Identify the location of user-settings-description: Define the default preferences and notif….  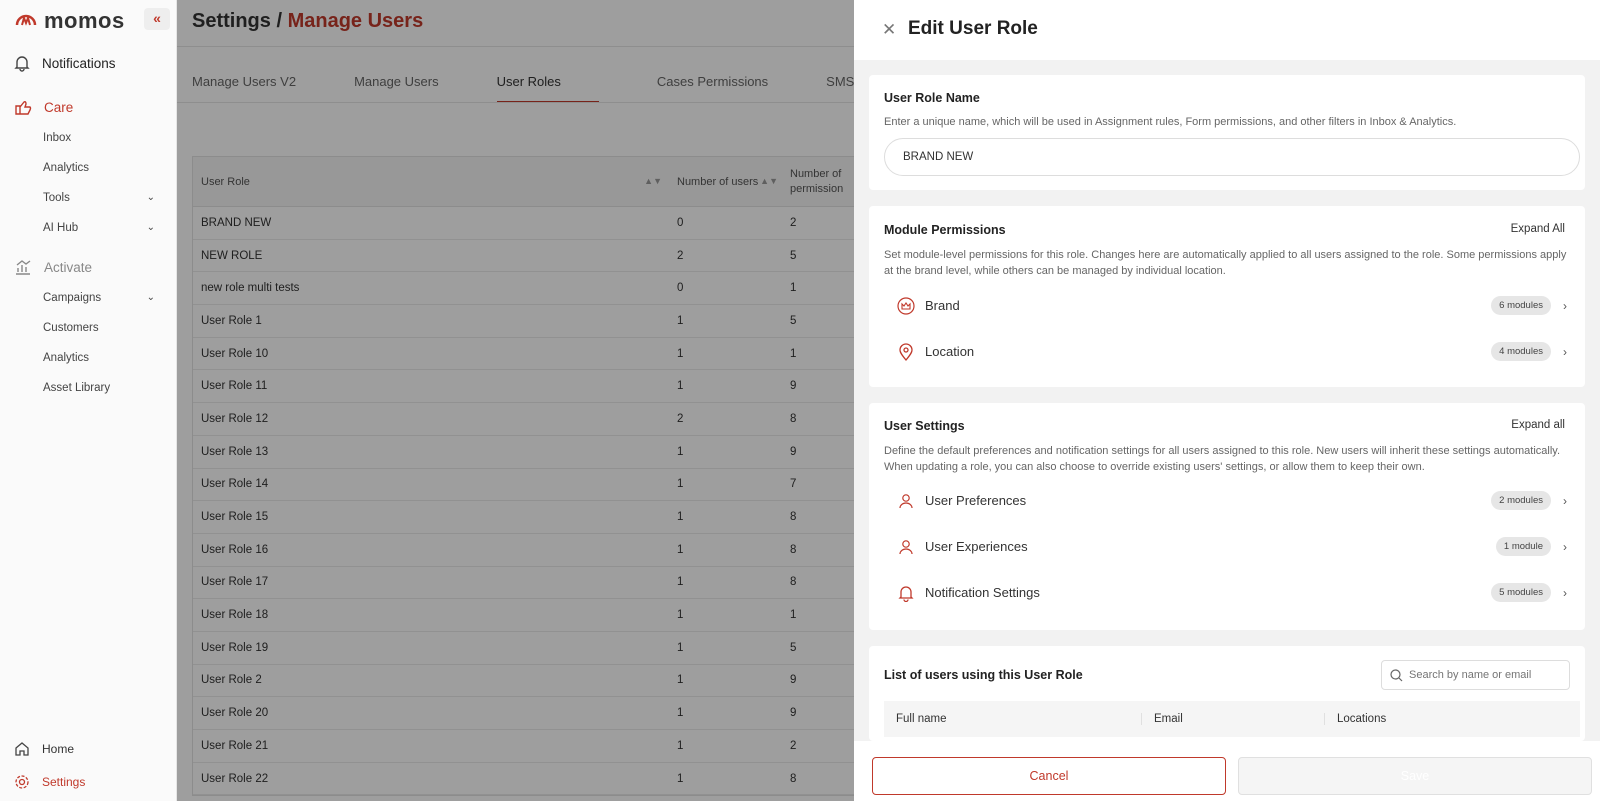
(1222, 459).